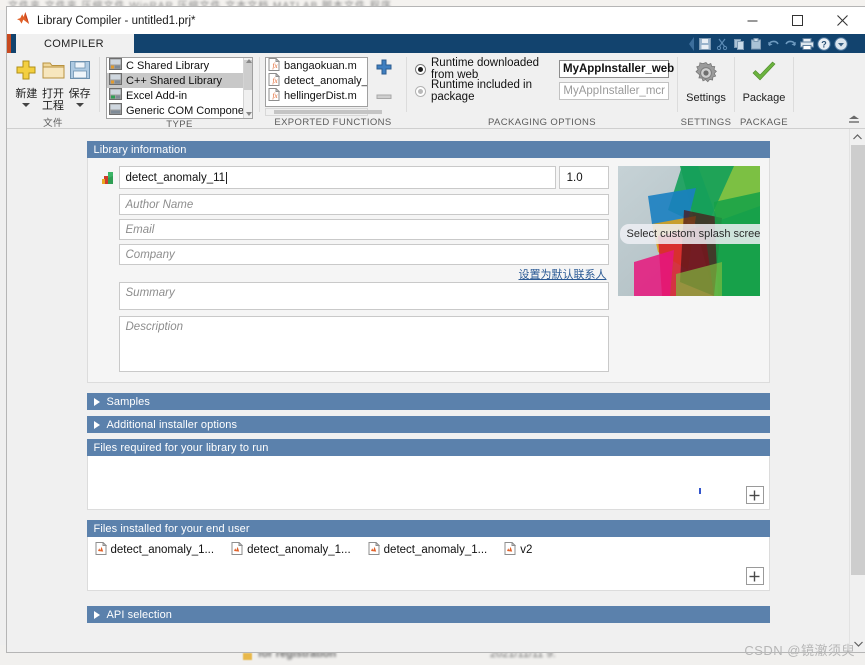 This screenshot has width=865, height=665. What do you see at coordinates (274, 95) in the screenshot?
I see `matlab-function-icon: fx` at bounding box center [274, 95].